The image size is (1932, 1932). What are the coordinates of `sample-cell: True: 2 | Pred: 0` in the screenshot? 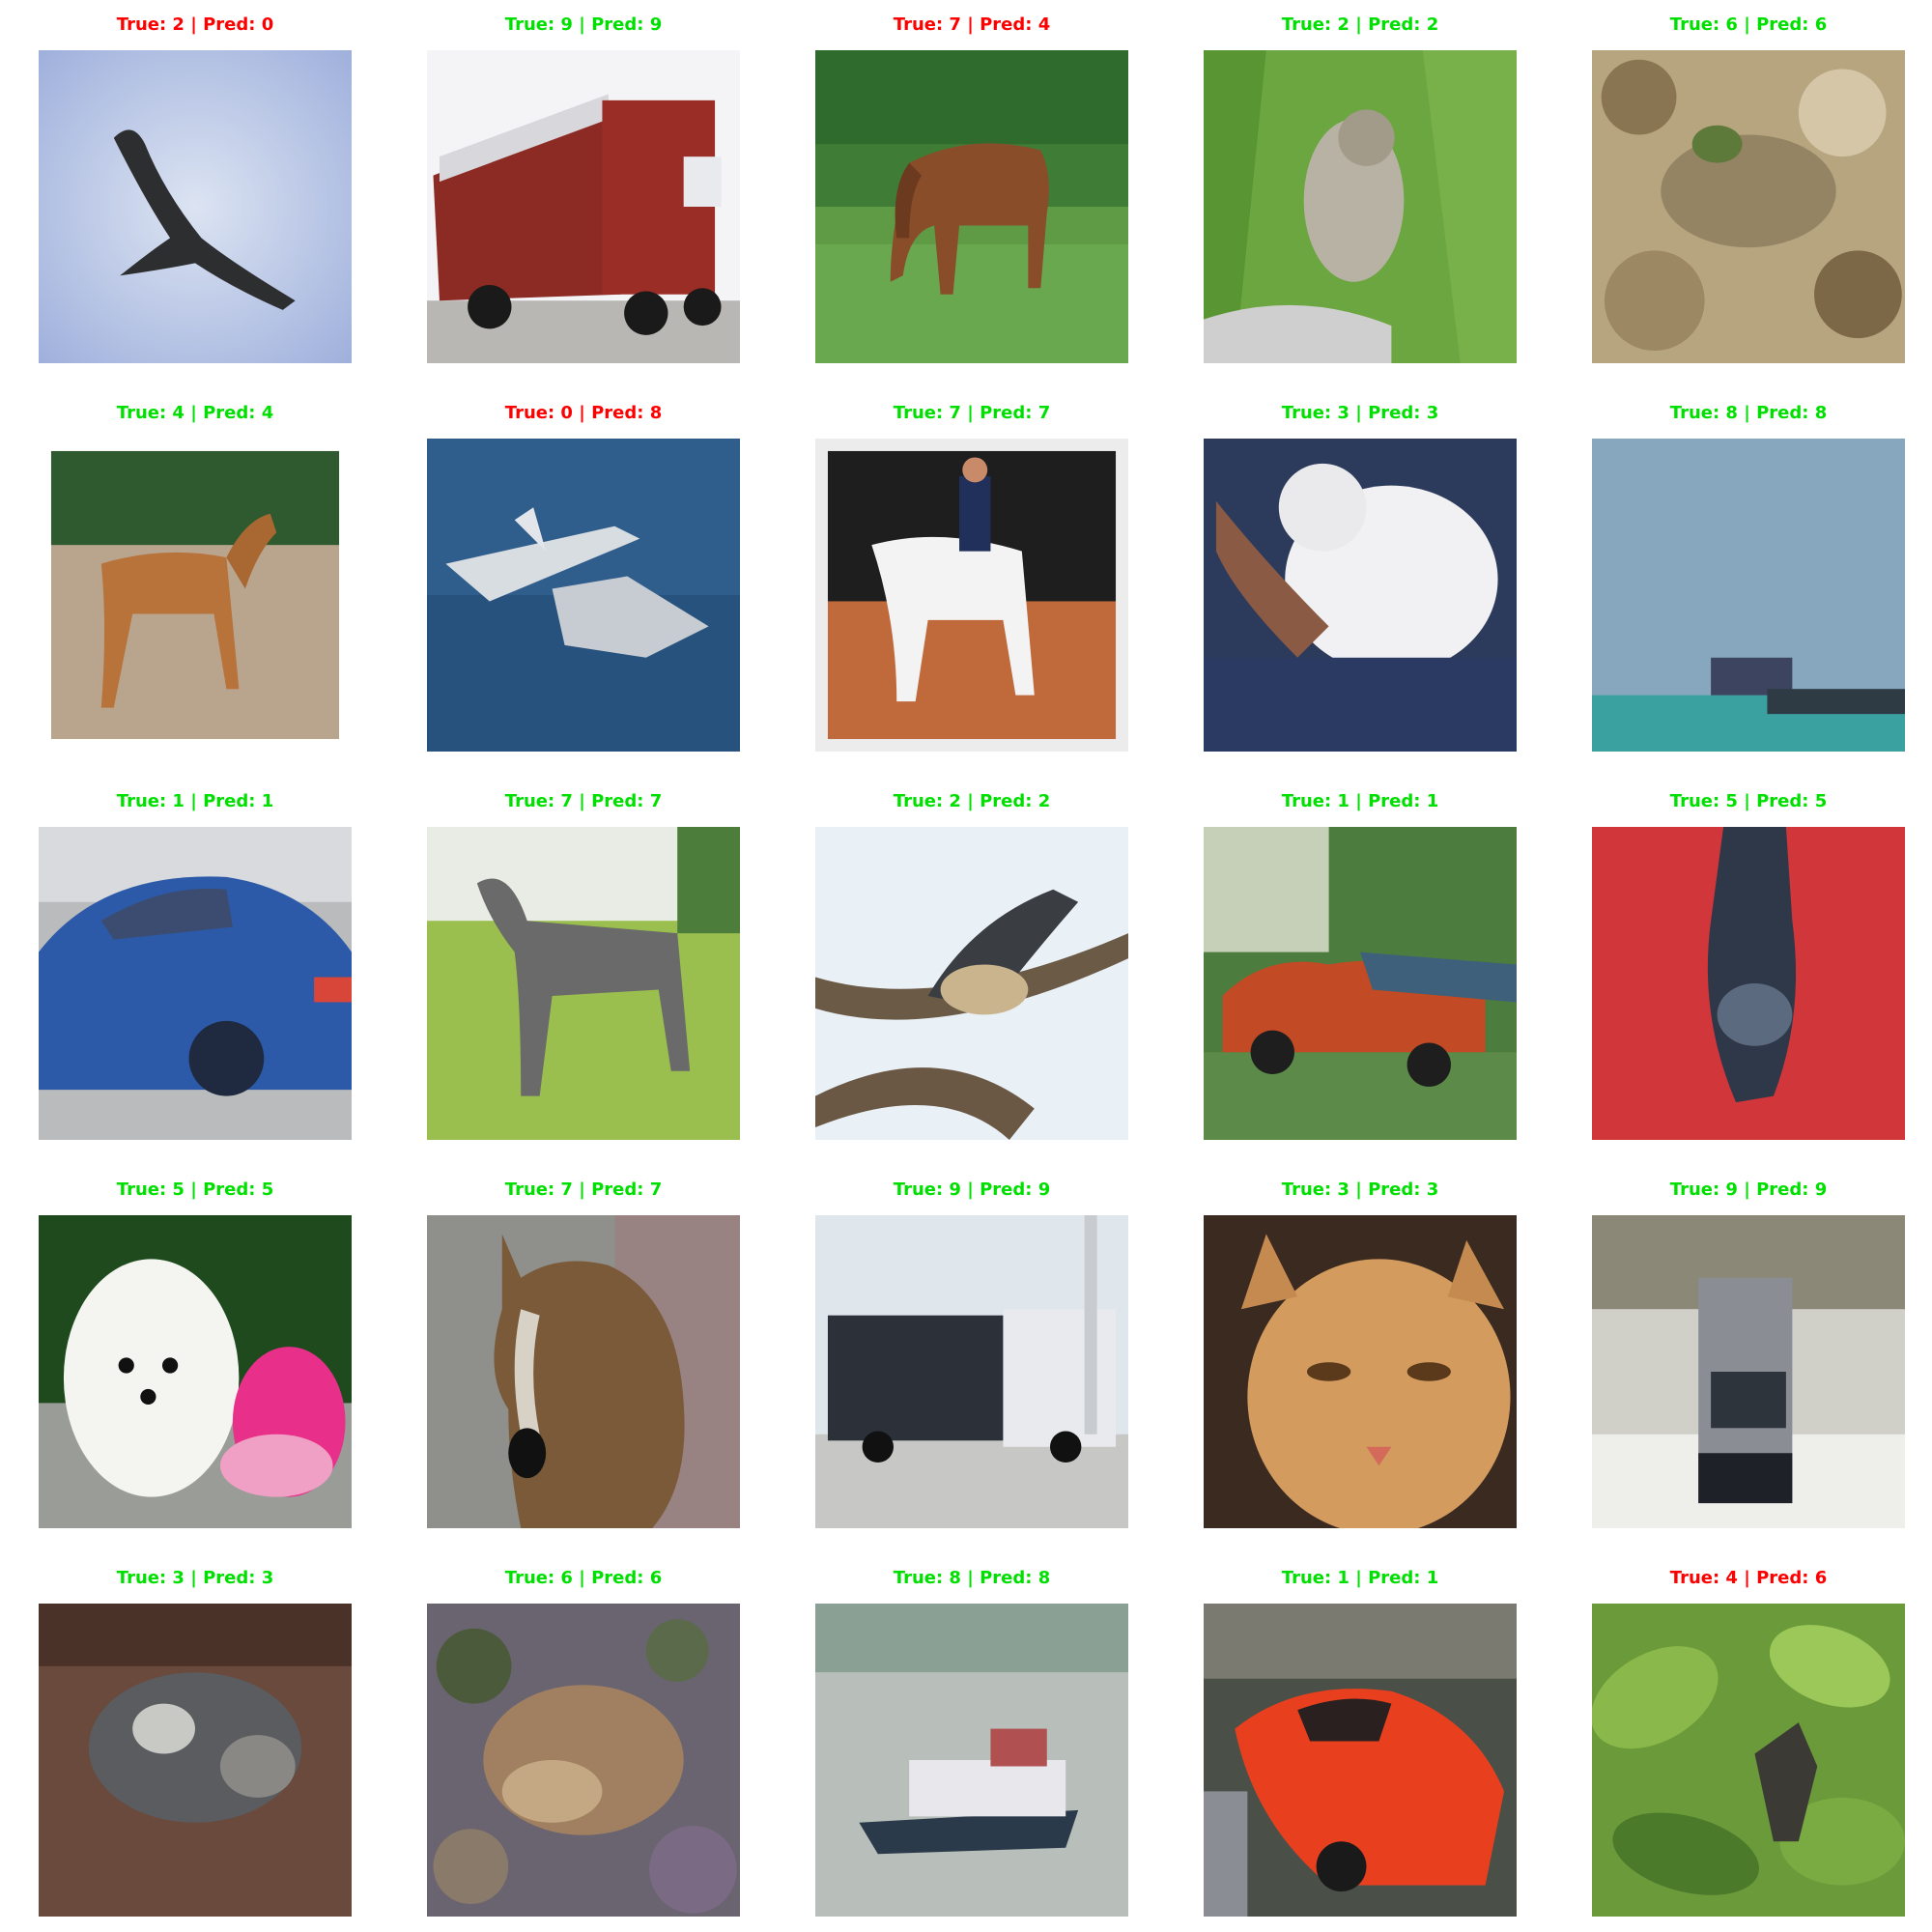 It's located at (195, 183).